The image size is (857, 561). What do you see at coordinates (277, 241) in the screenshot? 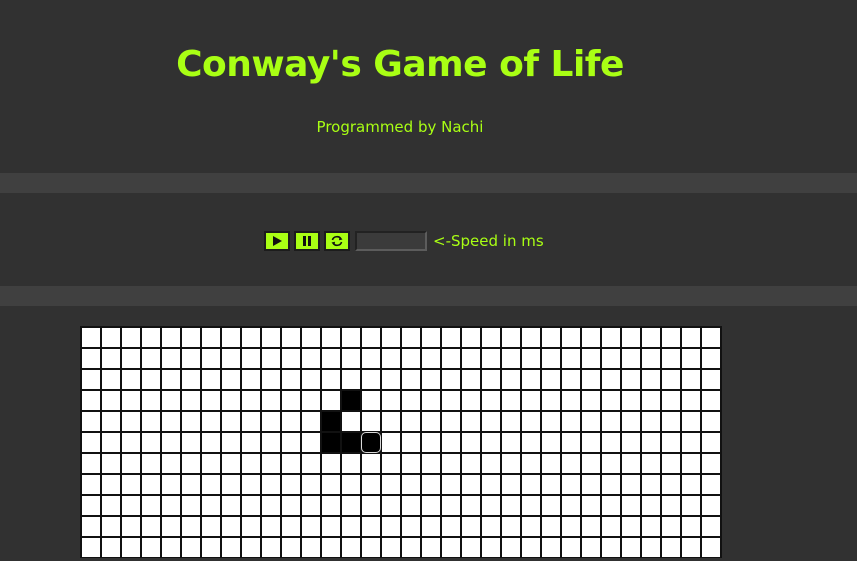
I see `play-button` at bounding box center [277, 241].